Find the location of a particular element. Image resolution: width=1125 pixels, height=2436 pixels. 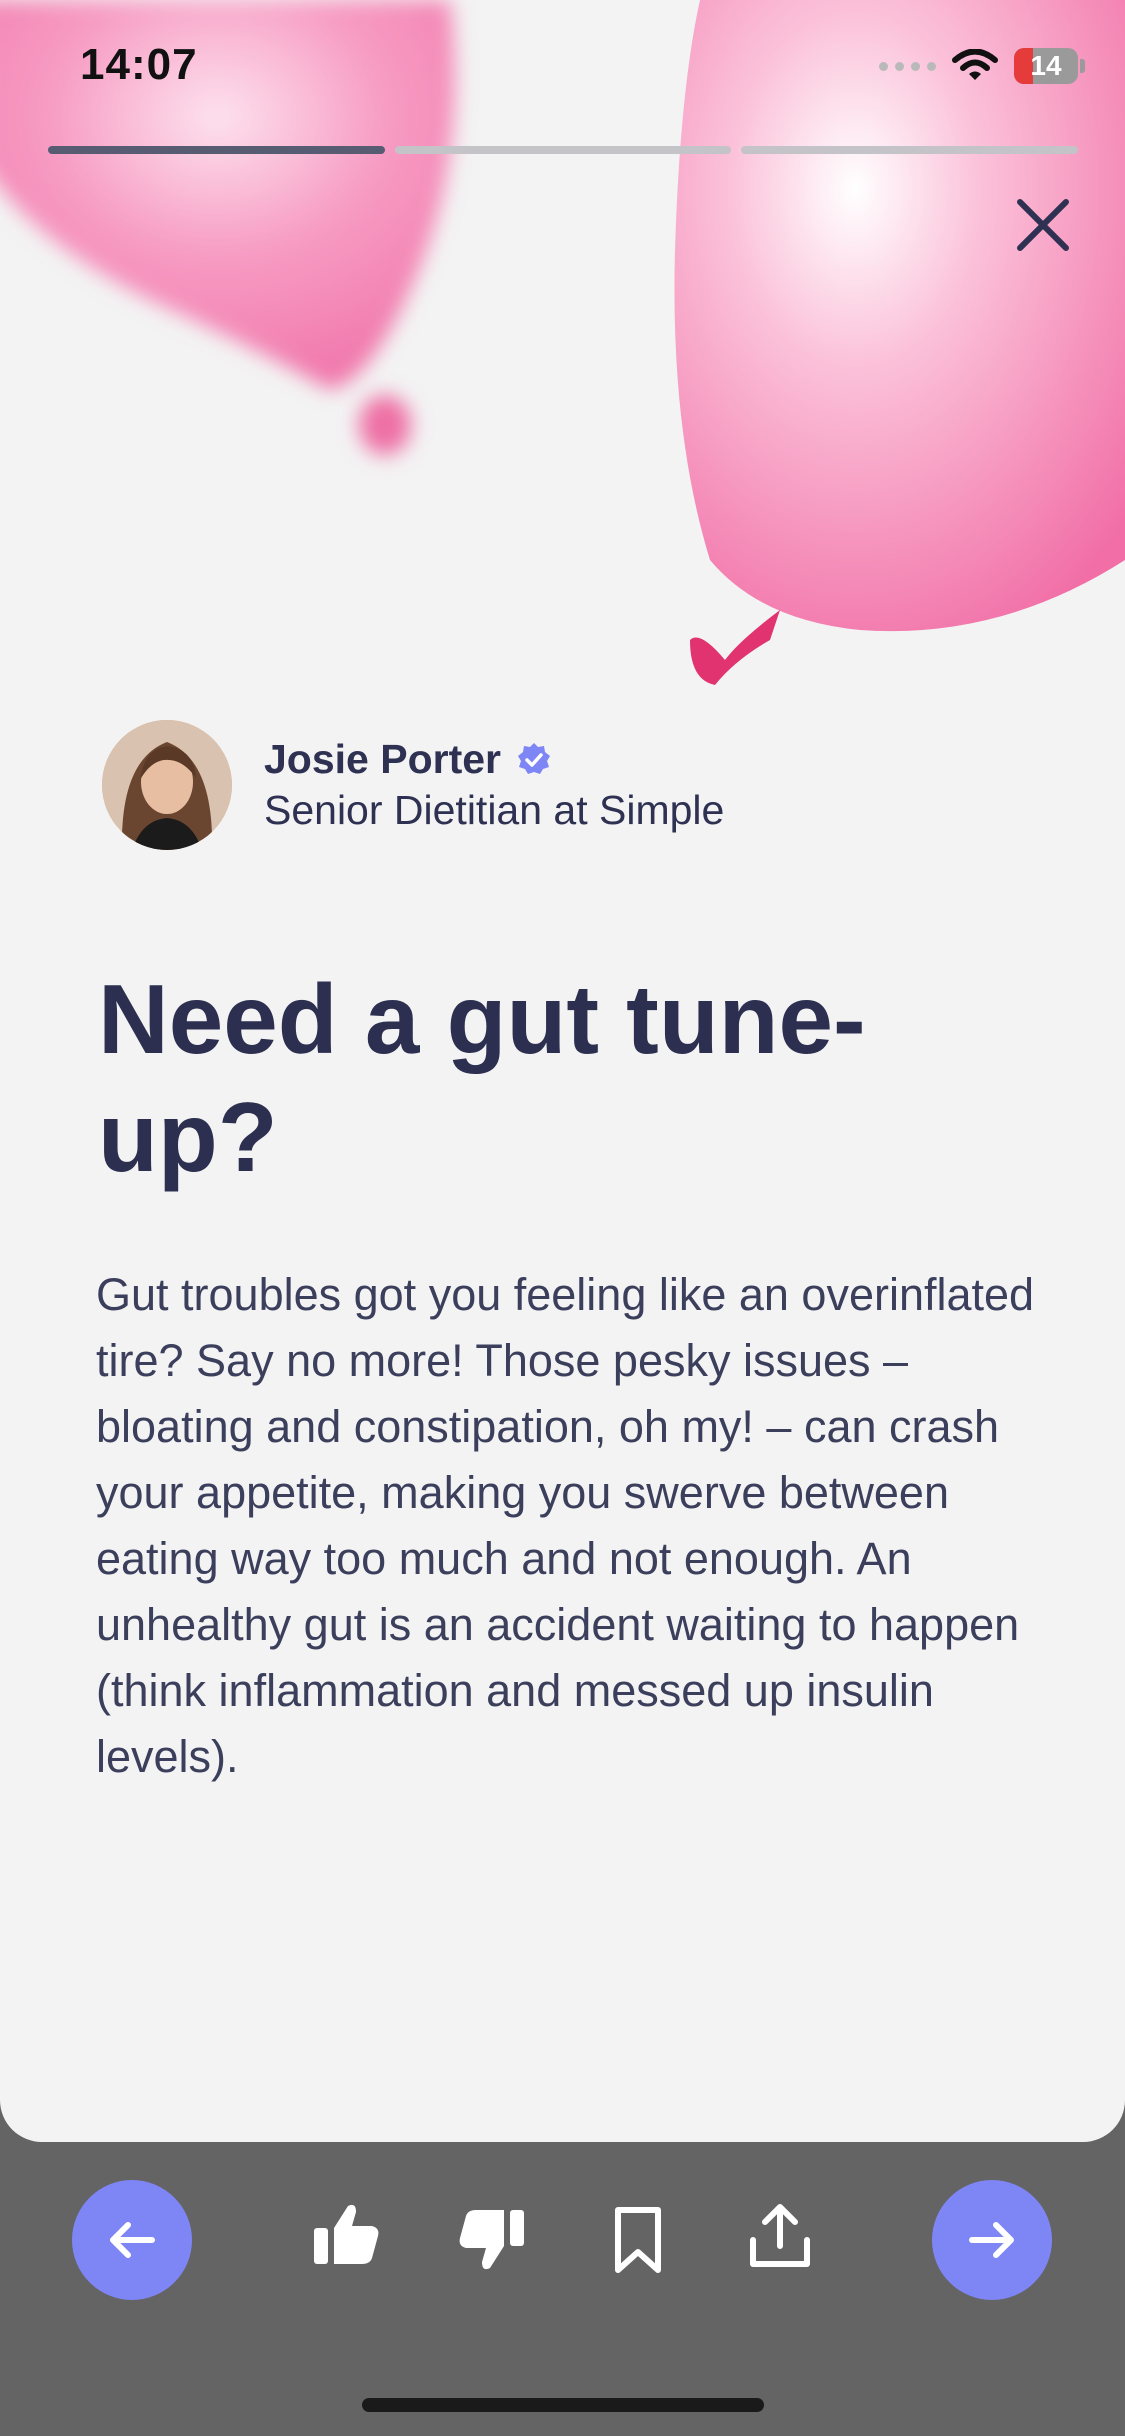

close-button is located at coordinates (1043, 225).